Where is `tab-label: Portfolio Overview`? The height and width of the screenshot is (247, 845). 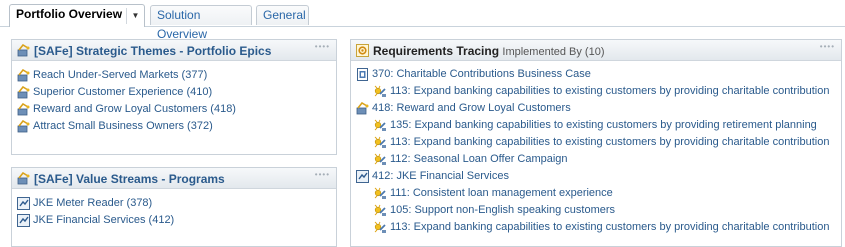
tab-label: Portfolio Overview is located at coordinates (69, 14).